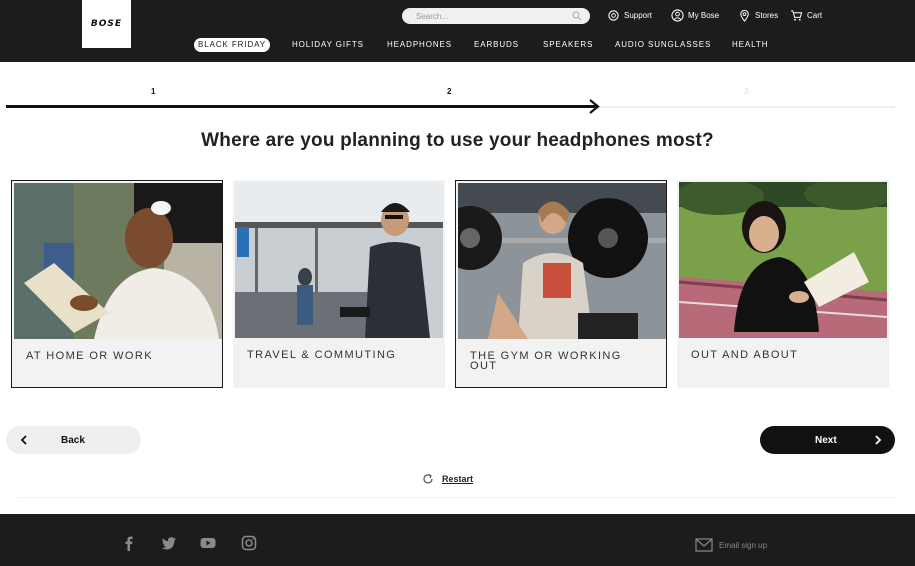  What do you see at coordinates (767, 15) in the screenshot?
I see `stores-label: Stores` at bounding box center [767, 15].